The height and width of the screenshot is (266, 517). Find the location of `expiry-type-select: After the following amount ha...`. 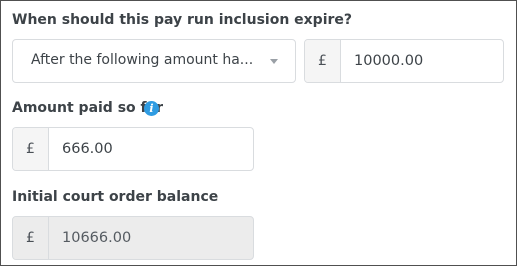

expiry-type-select: After the following amount ha... is located at coordinates (154, 61).